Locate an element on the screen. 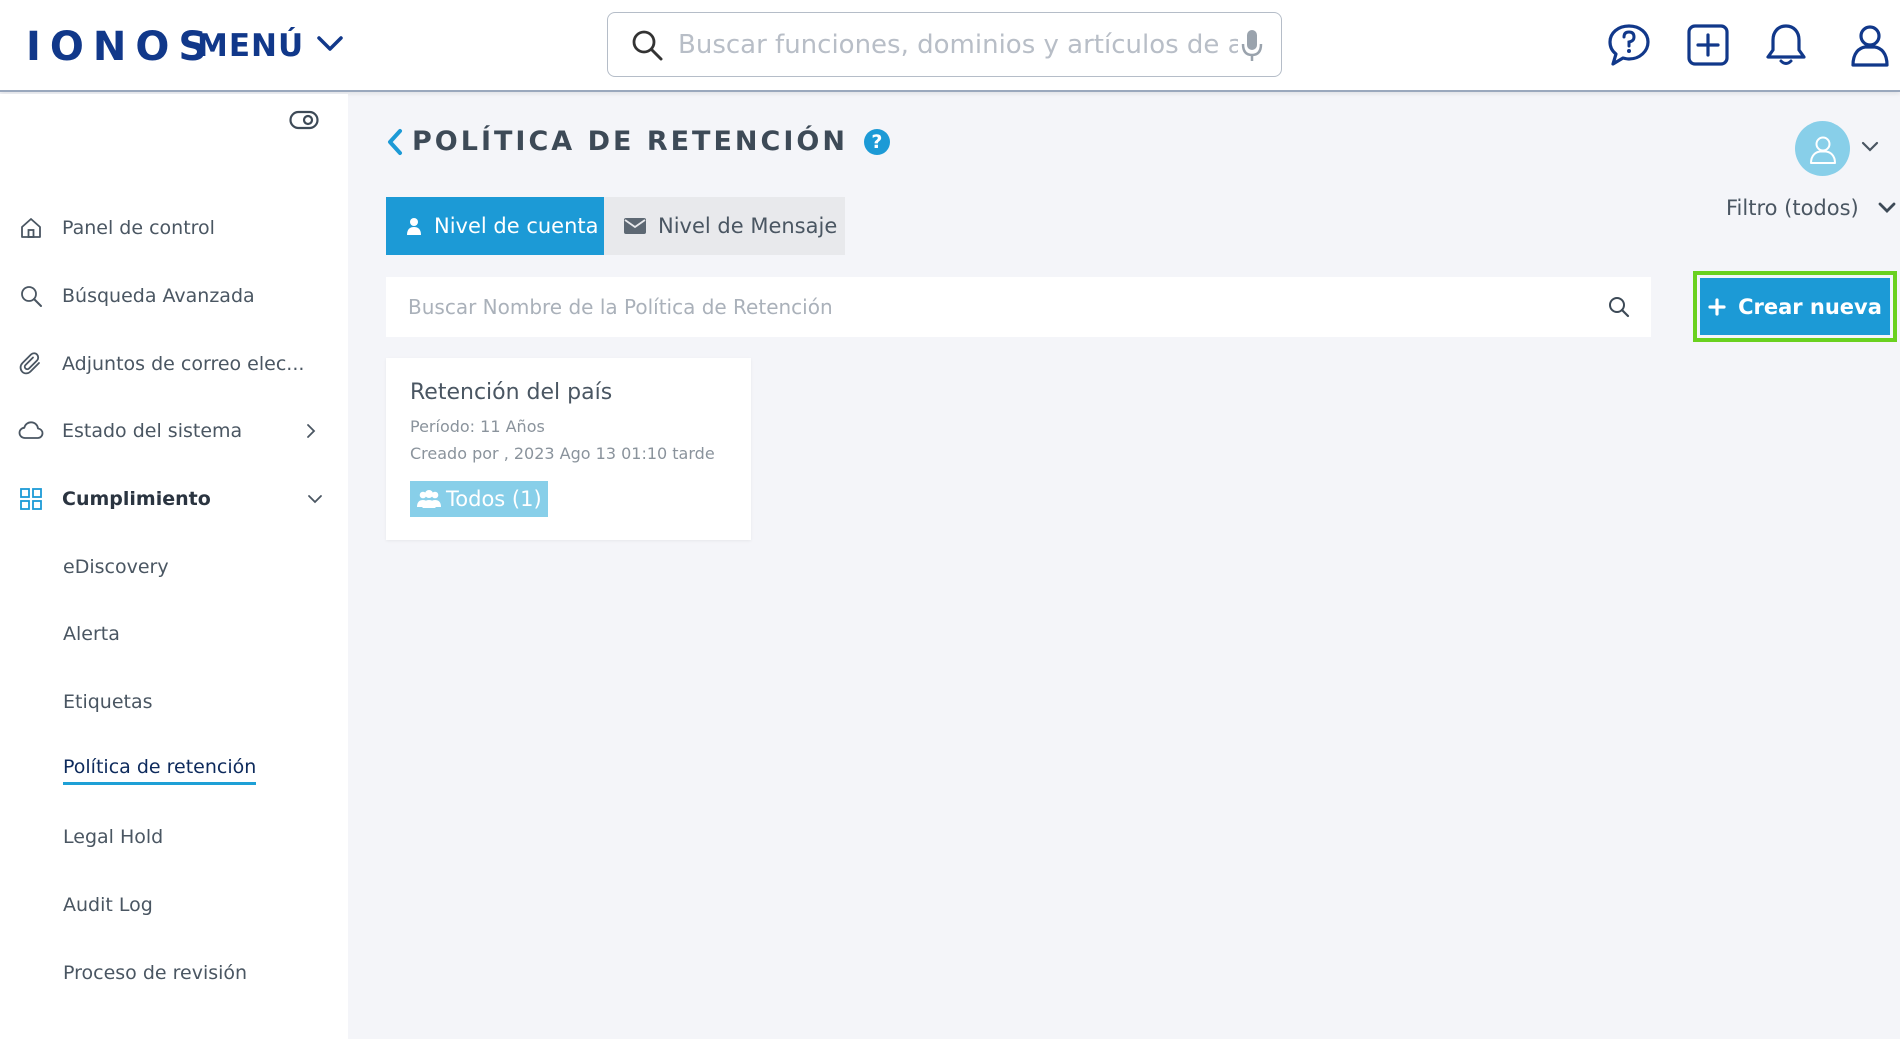 Image resolution: width=1900 pixels, height=1039 pixels. global-search-input is located at coordinates (958, 44).